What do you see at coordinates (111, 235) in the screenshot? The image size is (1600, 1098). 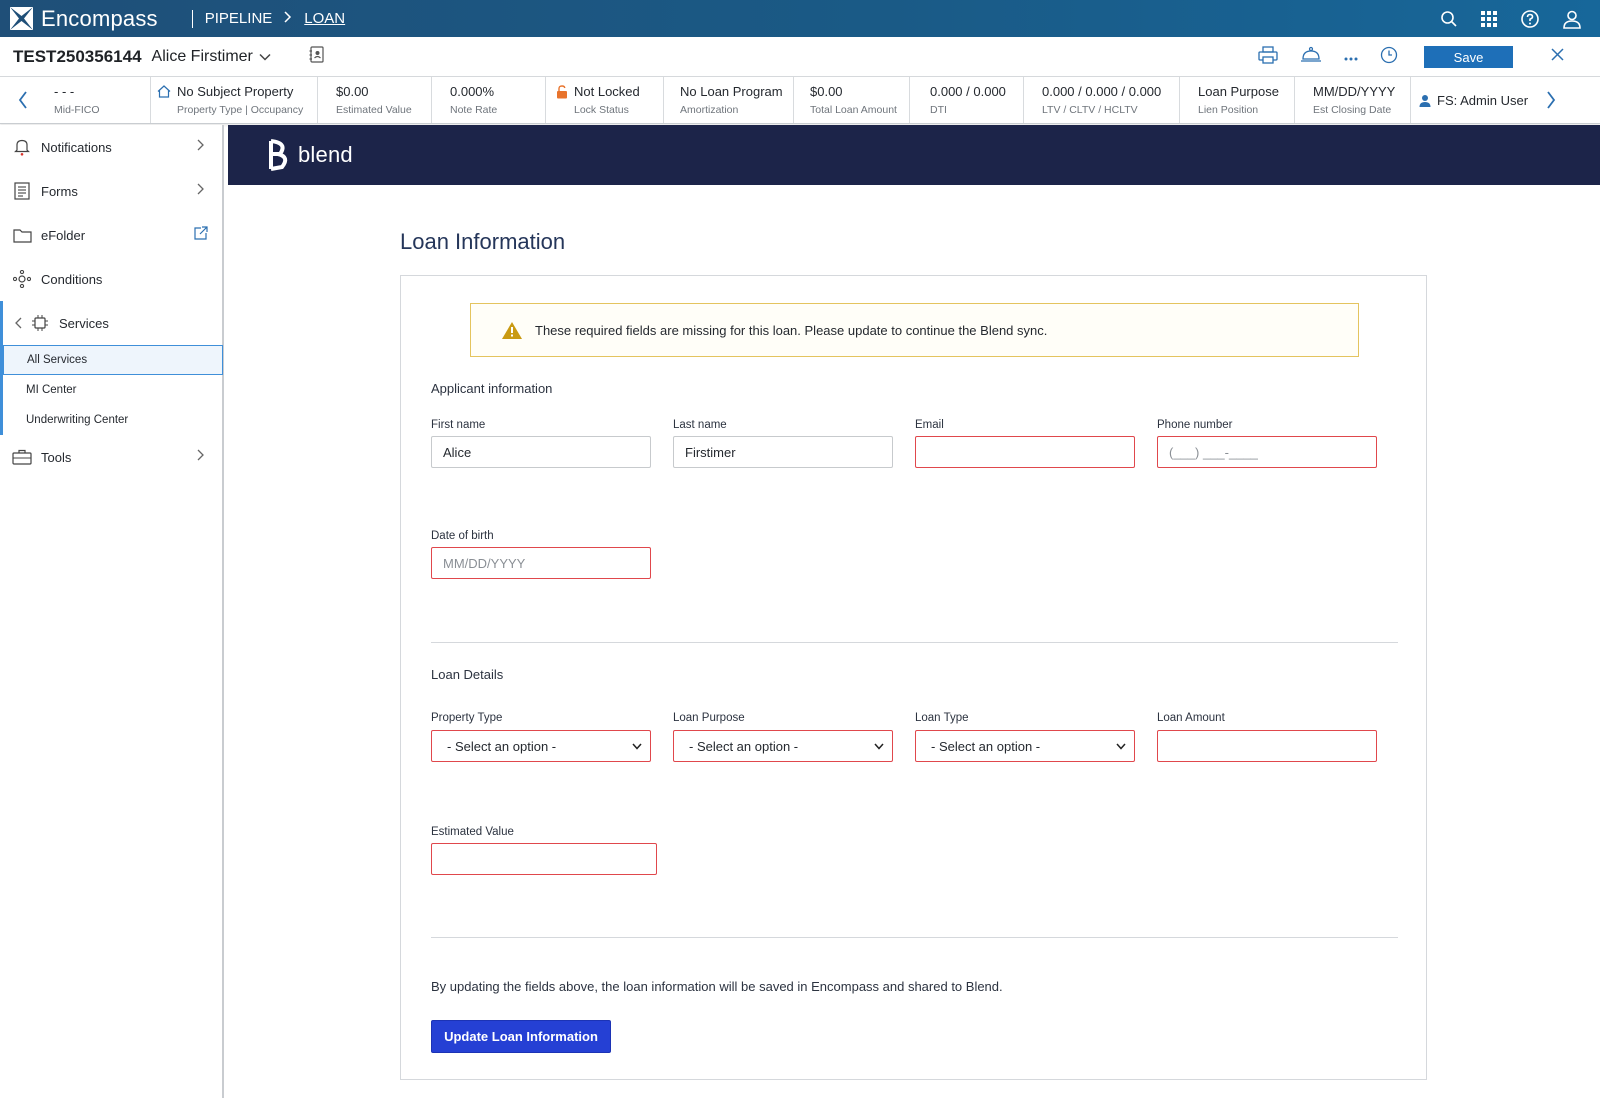 I see `nav-item-efolder: eFolder` at bounding box center [111, 235].